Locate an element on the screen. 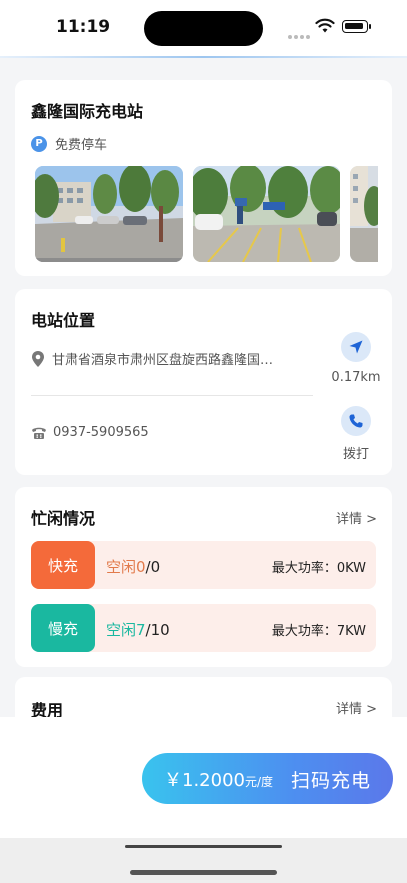 This screenshot has height=883, width=407. location-pin-icon is located at coordinates (38, 358).